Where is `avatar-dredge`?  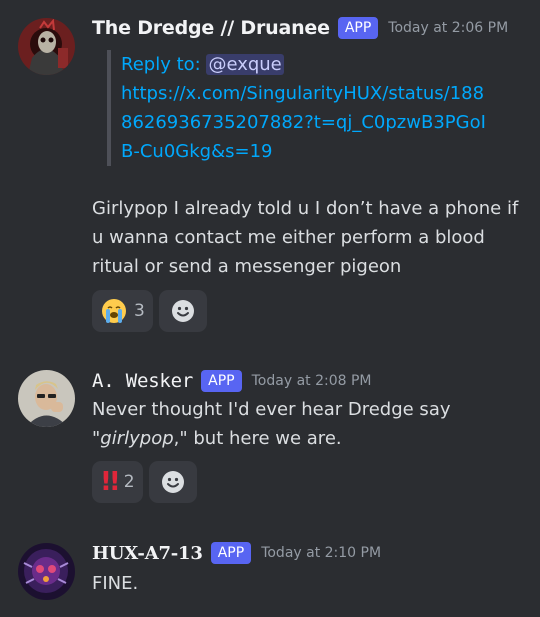
avatar-dredge is located at coordinates (46, 46).